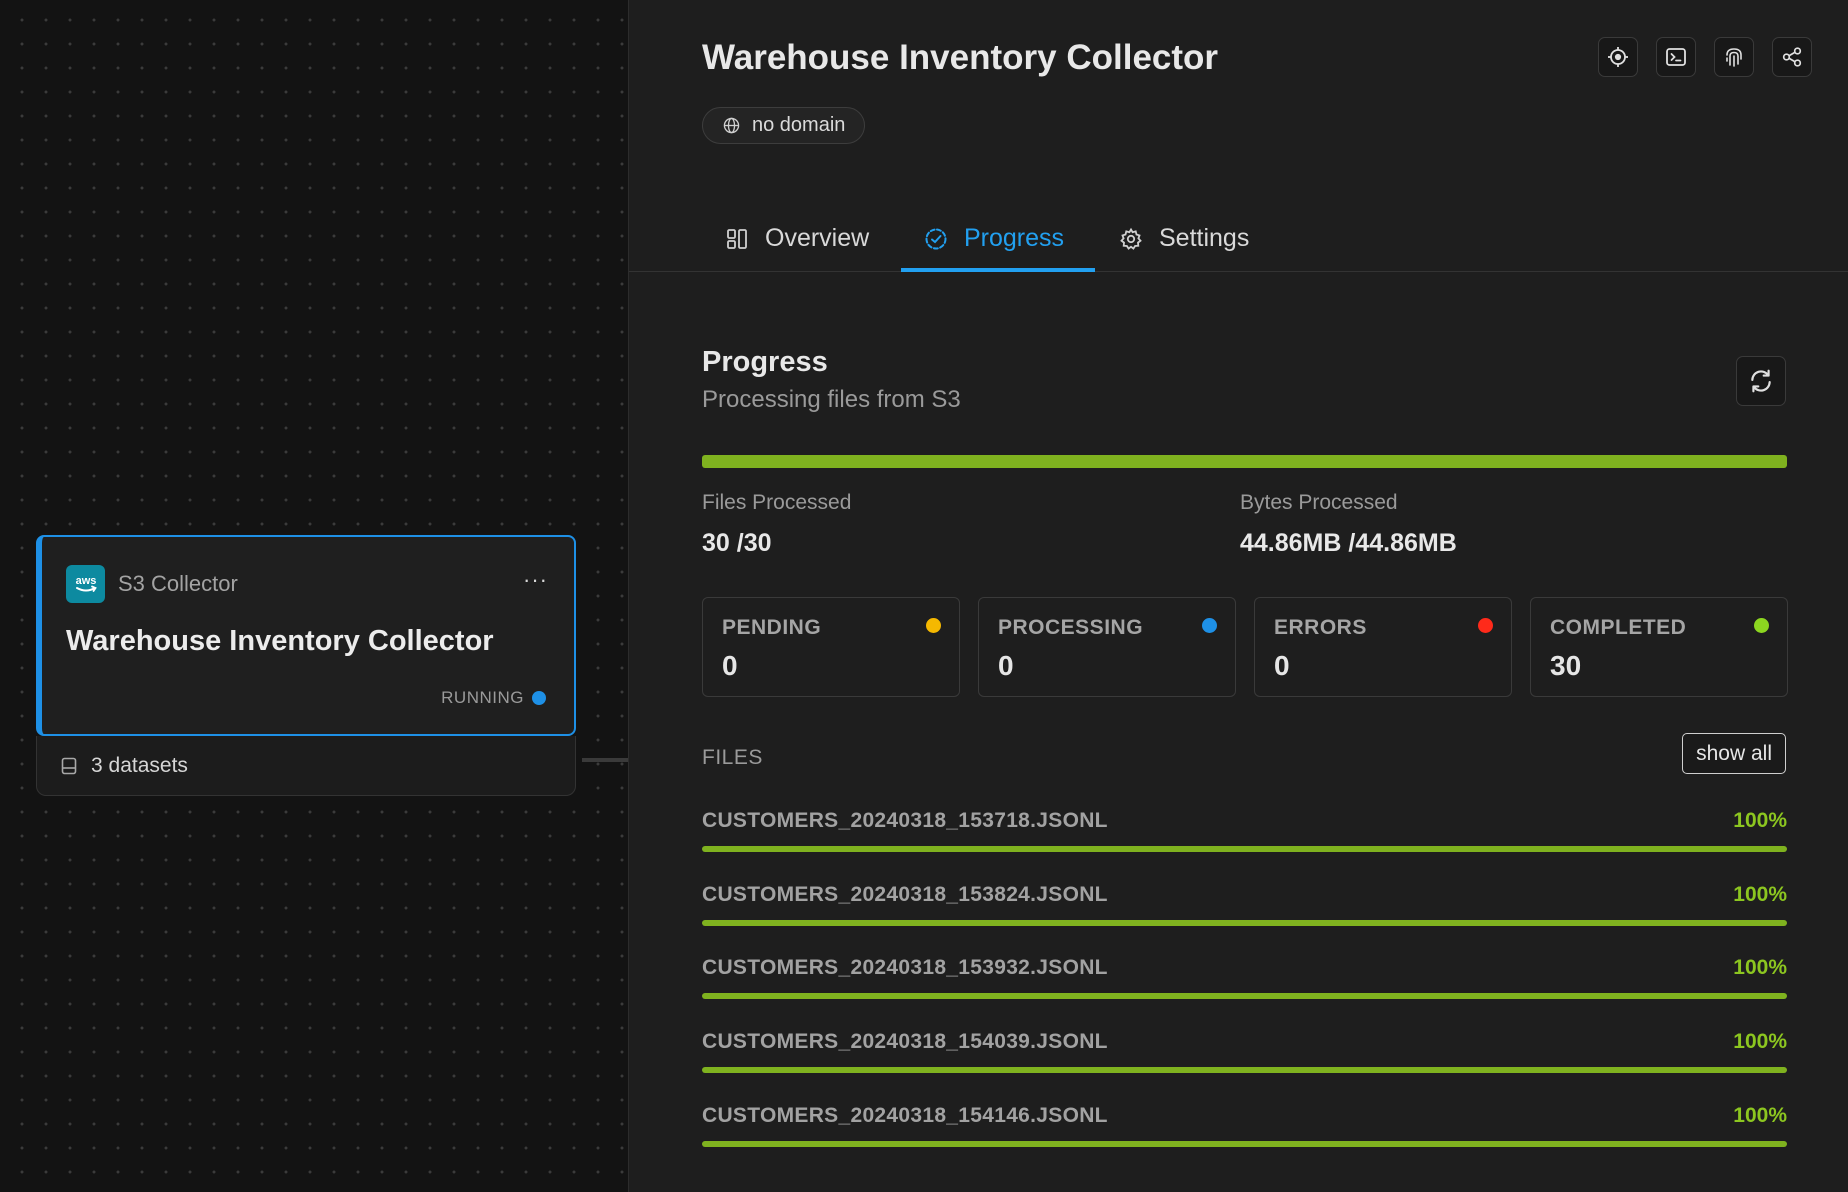 This screenshot has width=1848, height=1192. Describe the element at coordinates (772, 627) in the screenshot. I see `counter-label: PENDING` at that location.